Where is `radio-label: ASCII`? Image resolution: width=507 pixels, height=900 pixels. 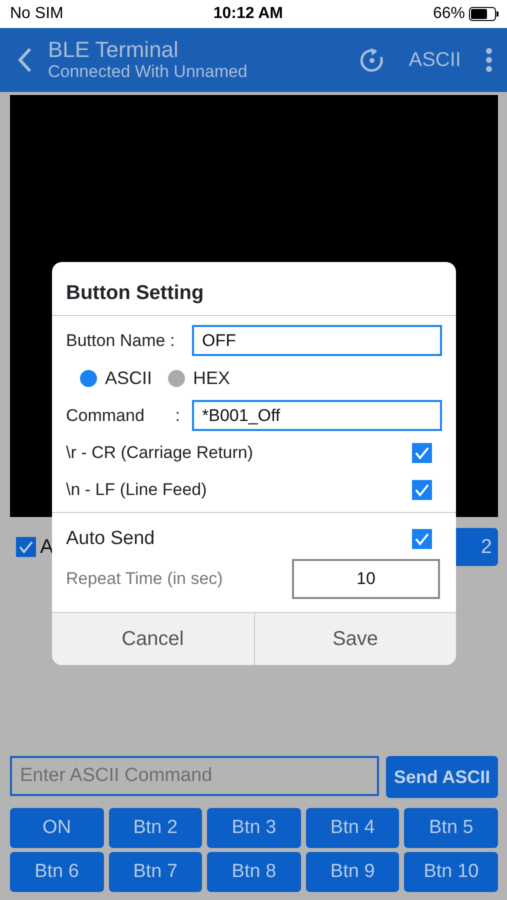
radio-label: ASCII is located at coordinates (128, 378).